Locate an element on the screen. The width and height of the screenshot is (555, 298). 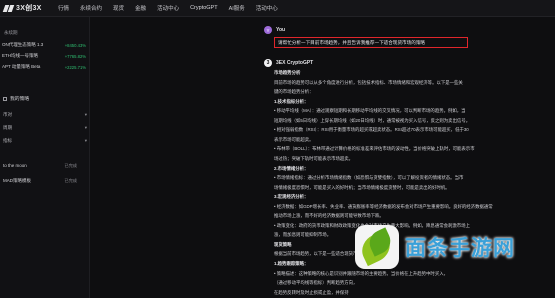
user-prompt-text: 请帮忙分析一下目前市场趋势，并且告诉我推荐一下适合现货市场的策略 is located at coordinates (352, 42).